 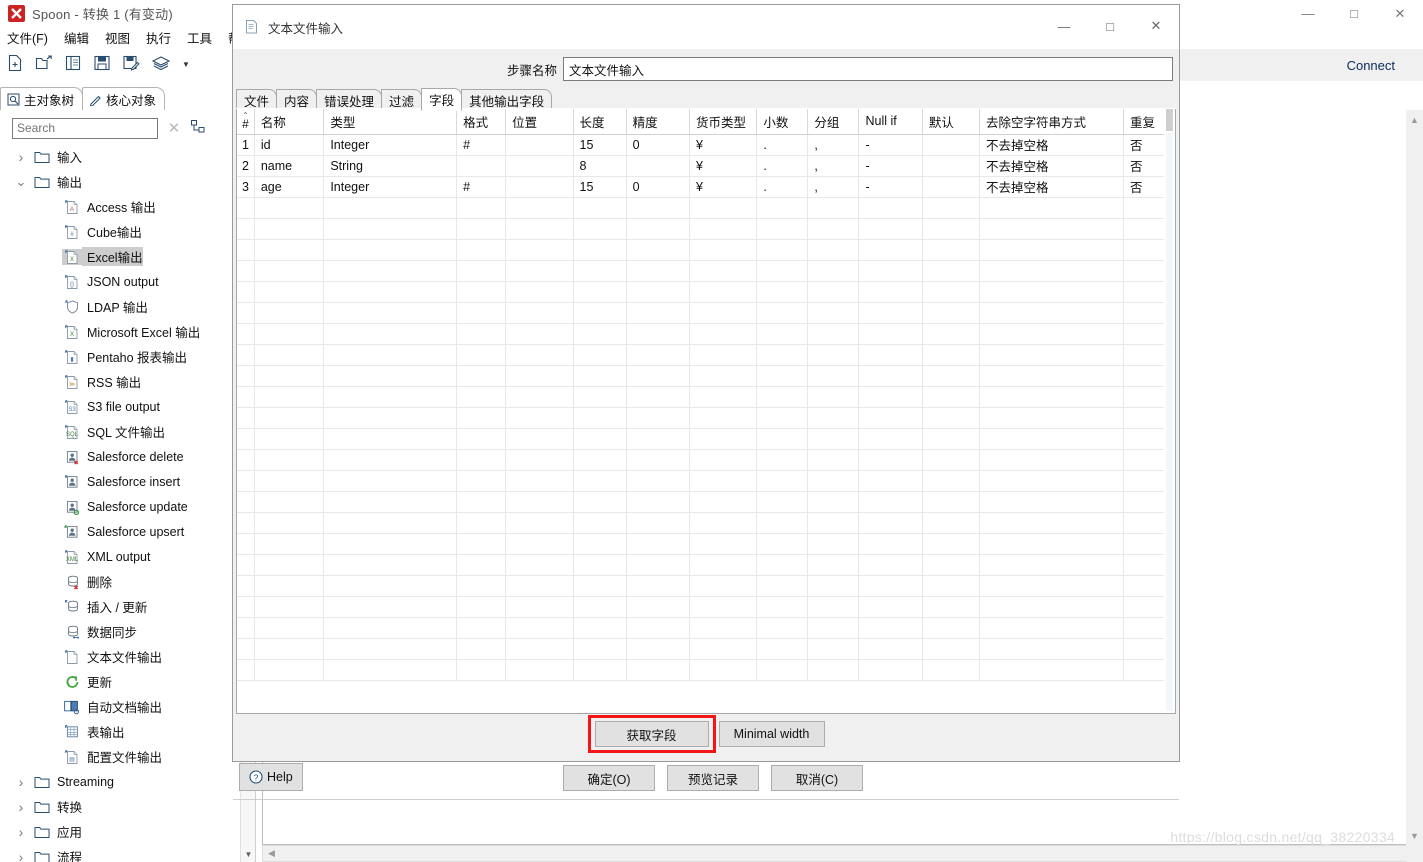 What do you see at coordinates (128, 381) in the screenshot?
I see `tree-item-step: ≫ RSS 输出` at bounding box center [128, 381].